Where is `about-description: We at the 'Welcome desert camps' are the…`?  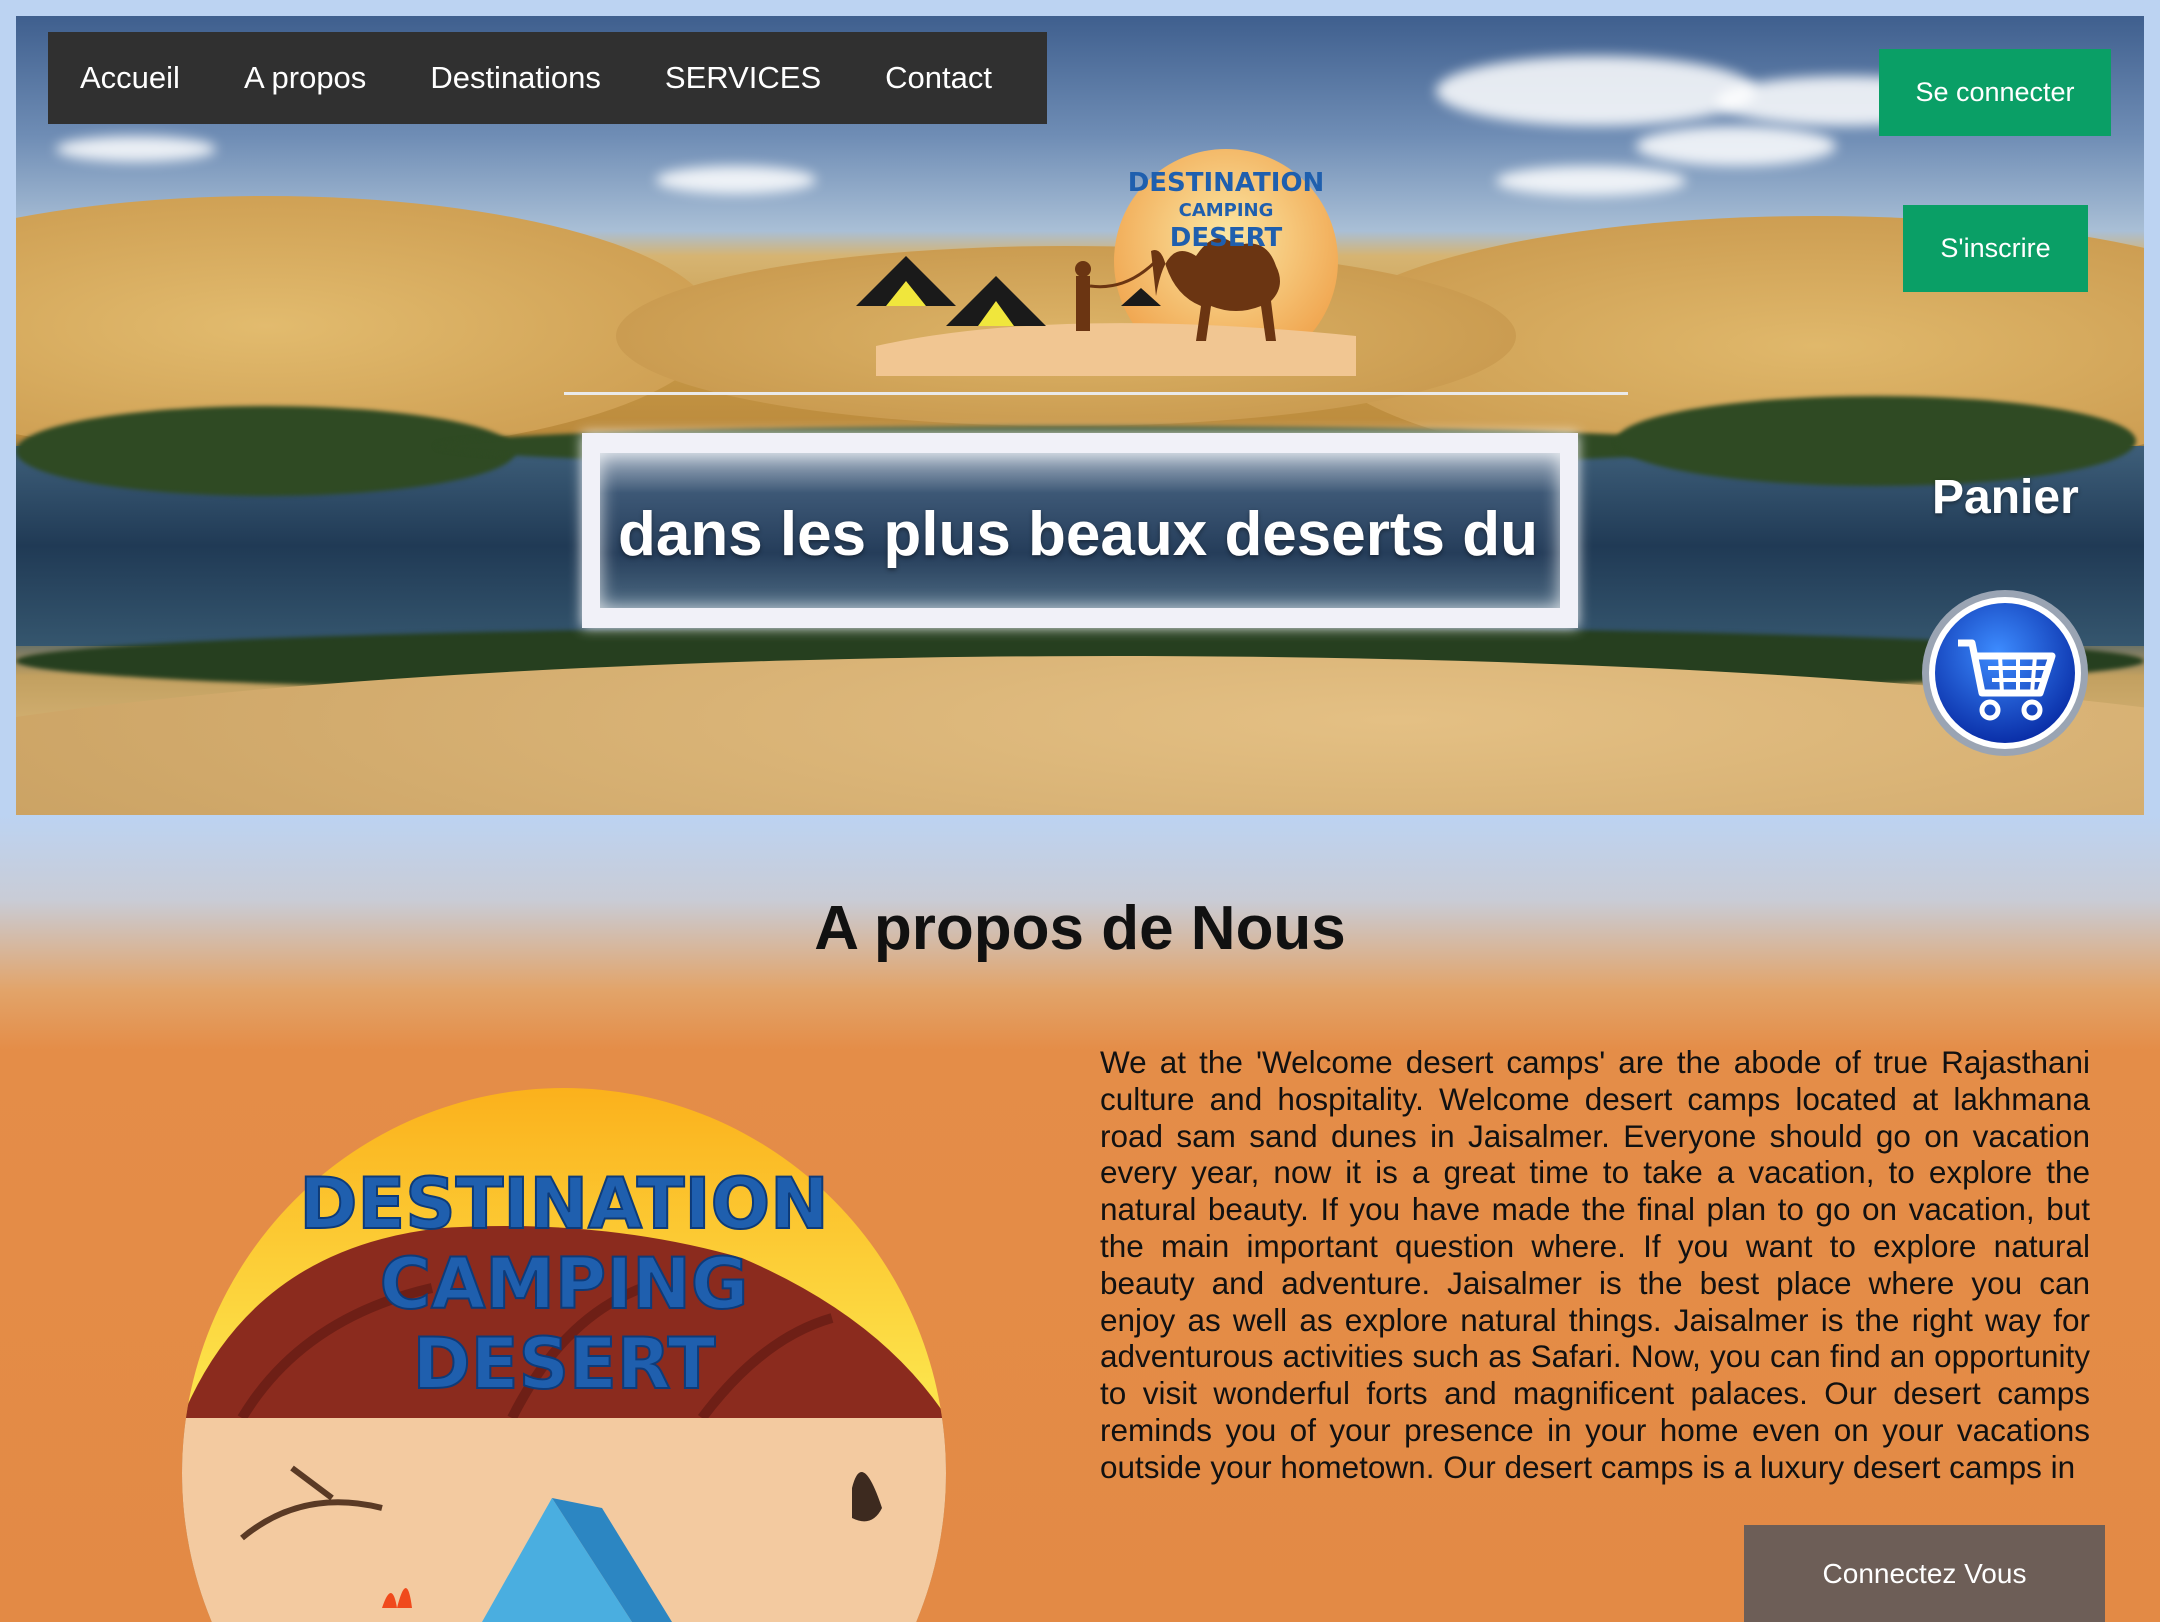 about-description: We at the 'Welcome desert camps' are the… is located at coordinates (1595, 1264).